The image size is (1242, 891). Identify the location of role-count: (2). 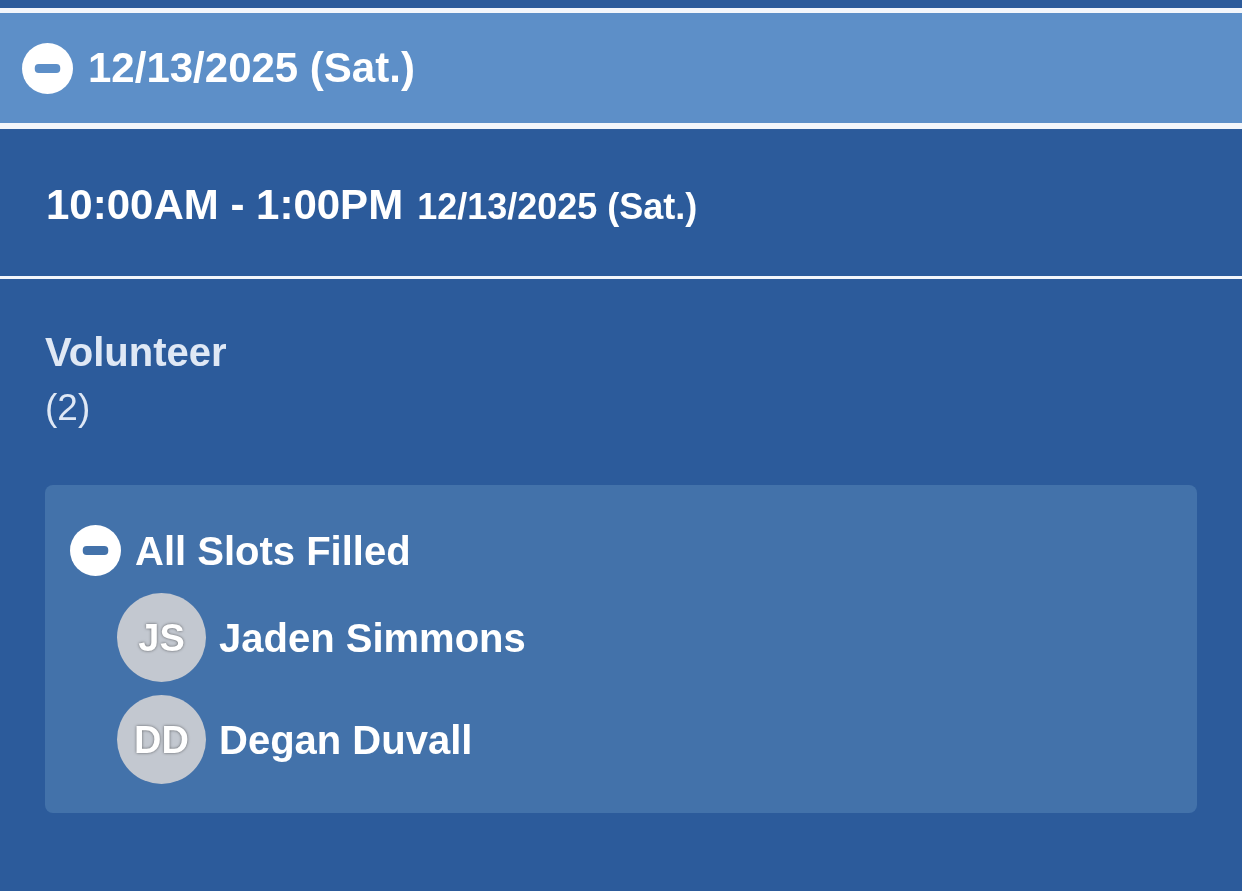
(68, 408).